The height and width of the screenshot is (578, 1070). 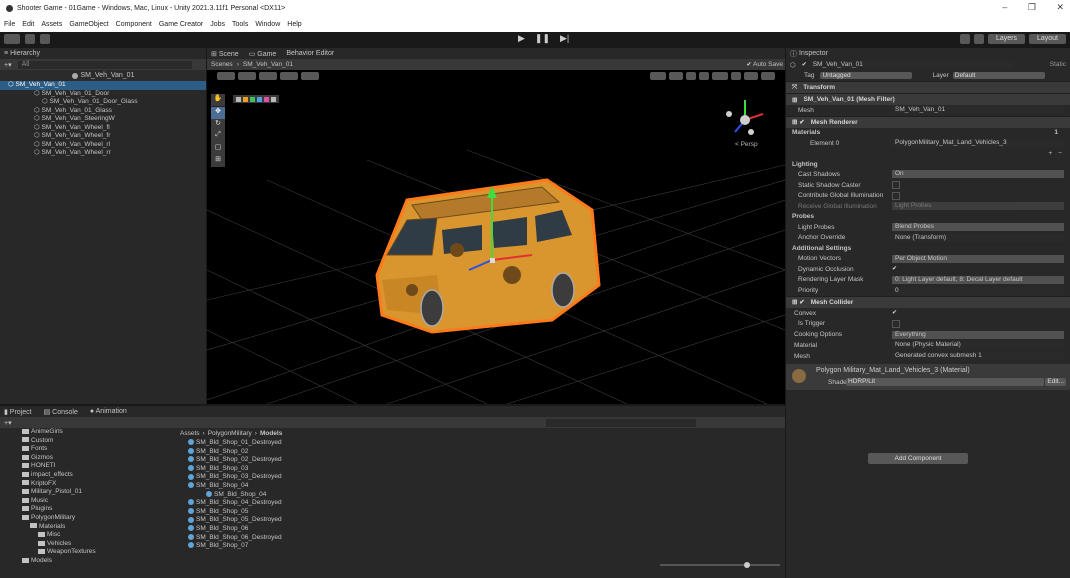 What do you see at coordinates (88, 441) in the screenshot?
I see `folder-item: Custom` at bounding box center [88, 441].